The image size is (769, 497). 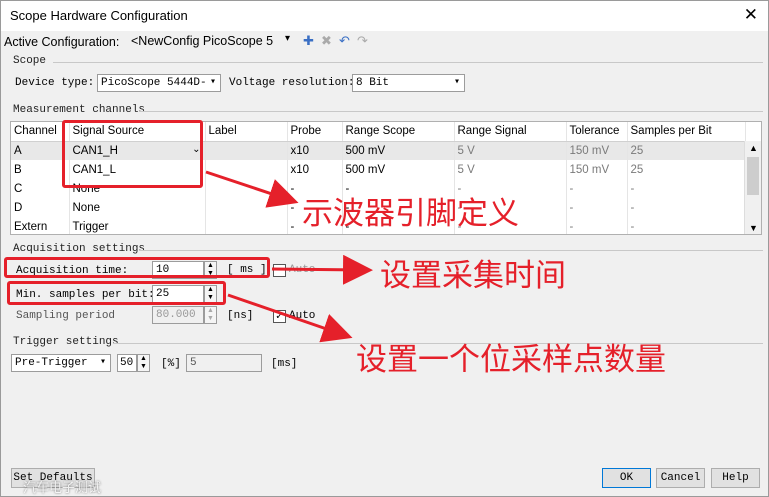 I want to click on annotation-samples-per-bit: 设置一个位采样点数量, so click(x=511, y=359).